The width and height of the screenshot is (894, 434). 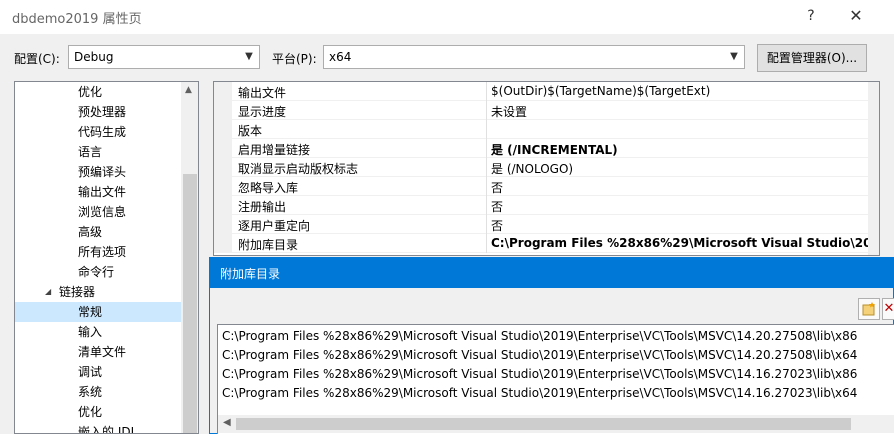 I want to click on tree-item: 清单文件, so click(x=102, y=352).